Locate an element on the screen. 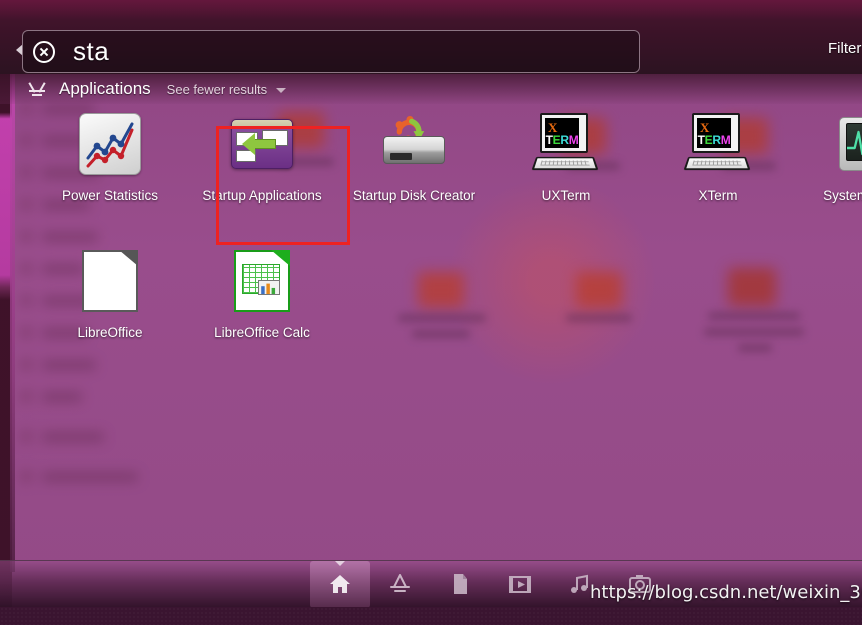 This screenshot has width=862, height=625. power-statistics-icon is located at coordinates (110, 144).